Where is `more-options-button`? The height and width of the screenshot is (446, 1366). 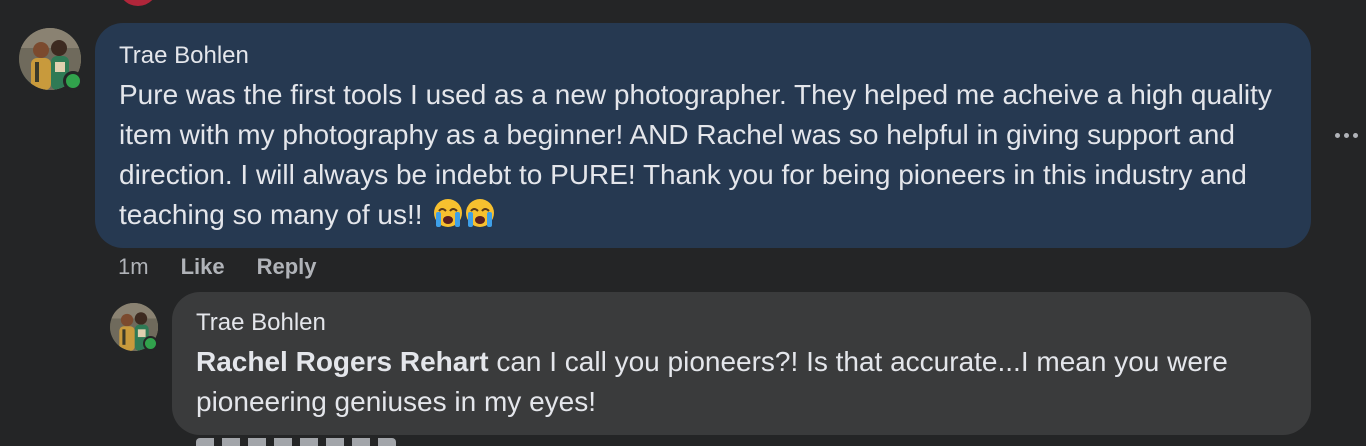 more-options-button is located at coordinates (1346, 135).